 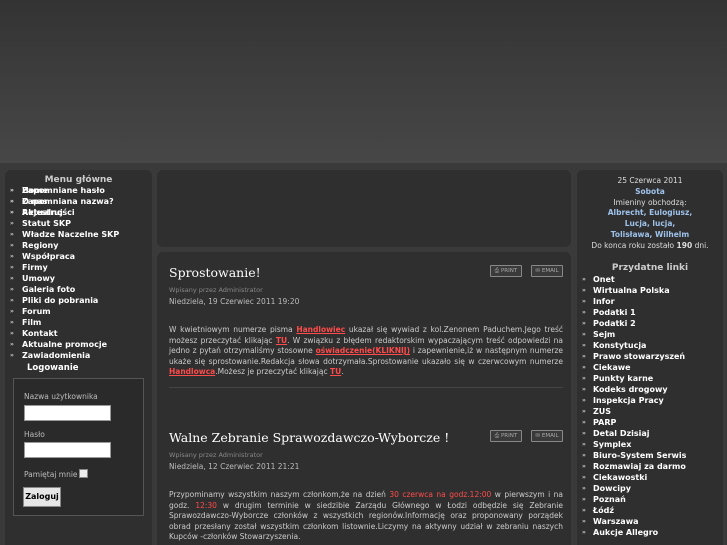 I want to click on link-item: » Onet, so click(x=650, y=279).